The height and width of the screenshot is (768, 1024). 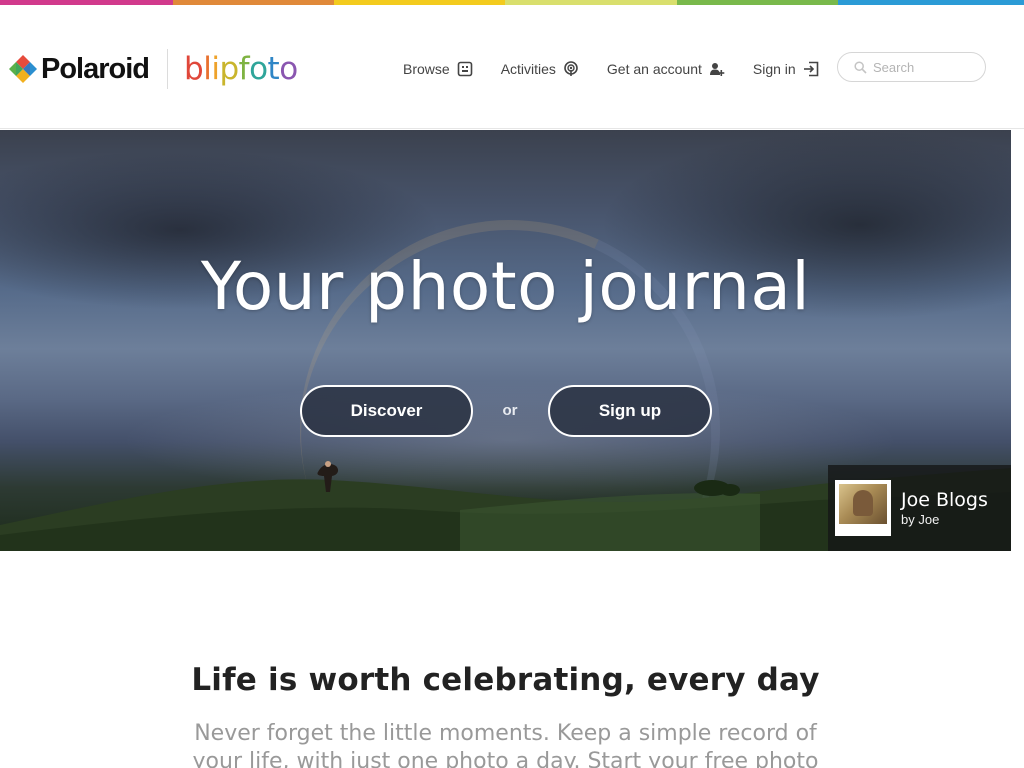 I want to click on hero-actions: Discover or Sign up, so click(x=505, y=411).